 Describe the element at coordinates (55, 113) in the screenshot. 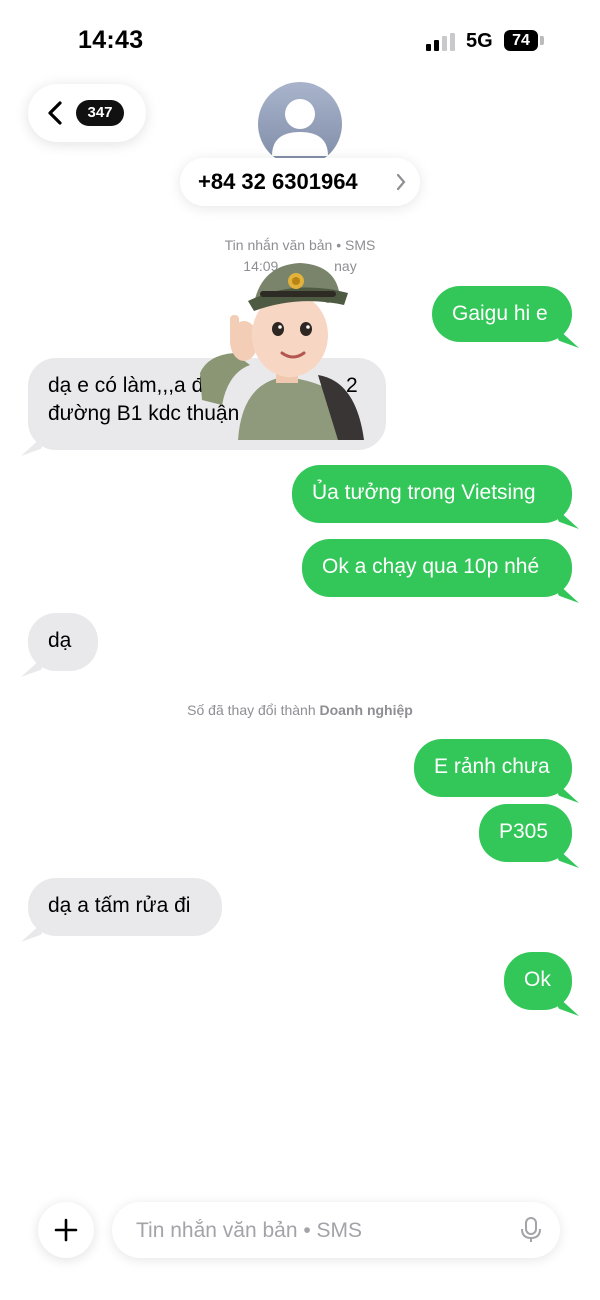

I see `back-chevron-icon` at that location.